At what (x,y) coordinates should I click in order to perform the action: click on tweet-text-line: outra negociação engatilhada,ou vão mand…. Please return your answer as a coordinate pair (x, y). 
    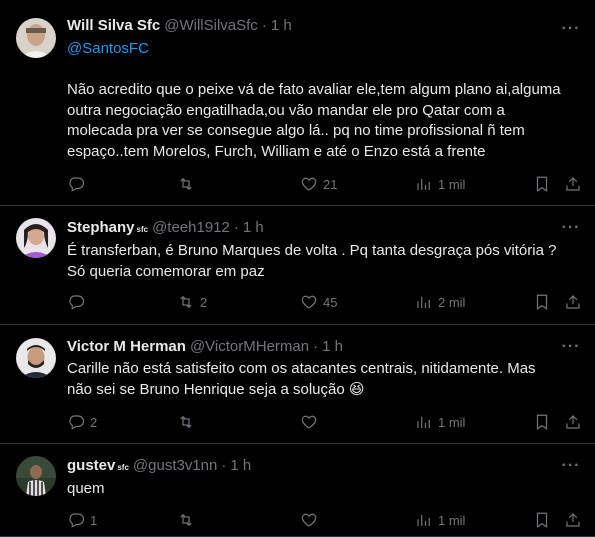
    Looking at the image, I should click on (286, 110).